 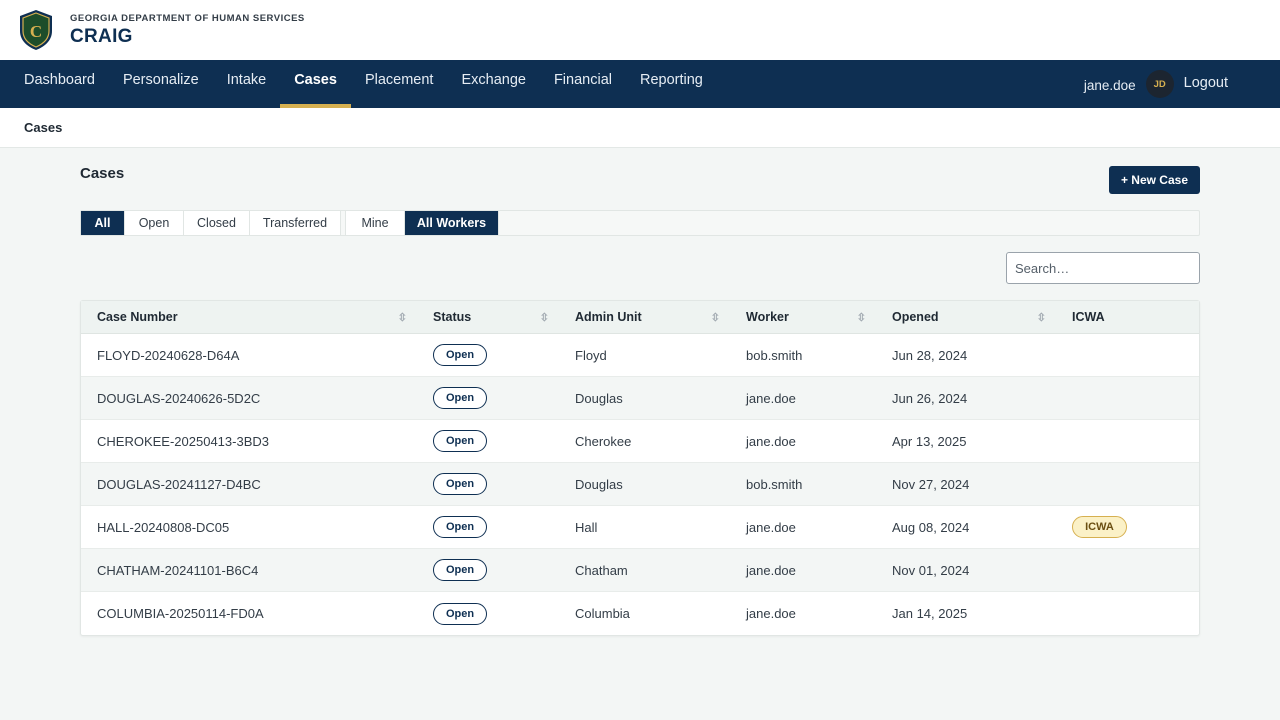 I want to click on breadcrumb-current: Cases, so click(x=43, y=127).